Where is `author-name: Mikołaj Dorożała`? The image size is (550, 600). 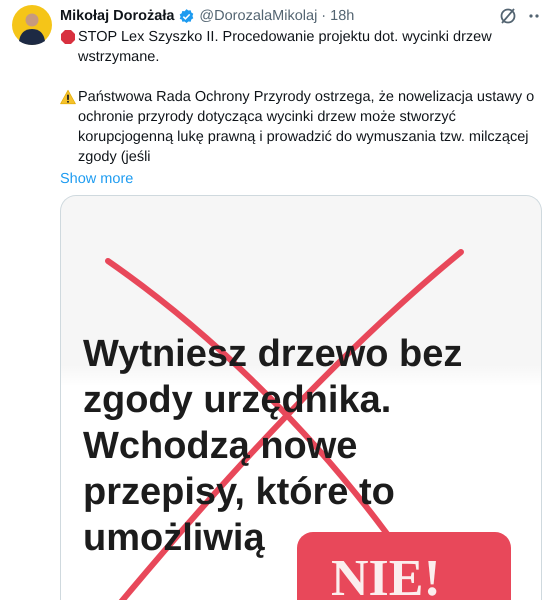 author-name: Mikołaj Dorożała is located at coordinates (117, 16).